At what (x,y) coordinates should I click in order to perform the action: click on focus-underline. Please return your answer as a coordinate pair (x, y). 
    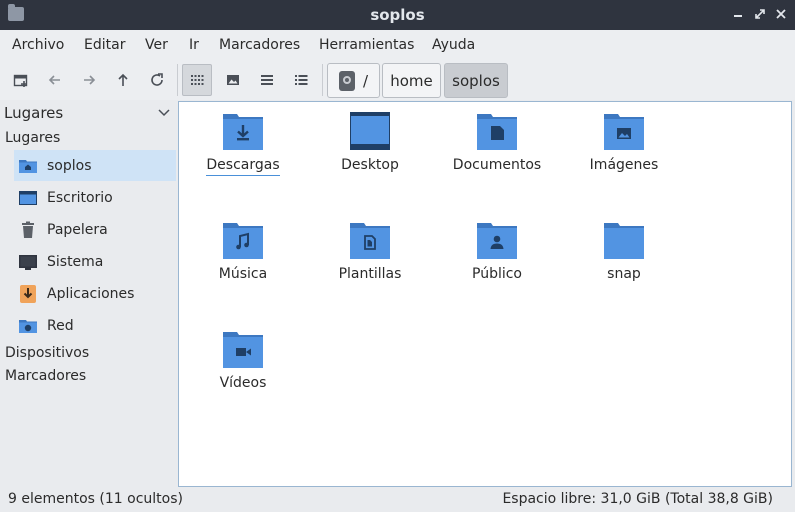
    Looking at the image, I should click on (243, 175).